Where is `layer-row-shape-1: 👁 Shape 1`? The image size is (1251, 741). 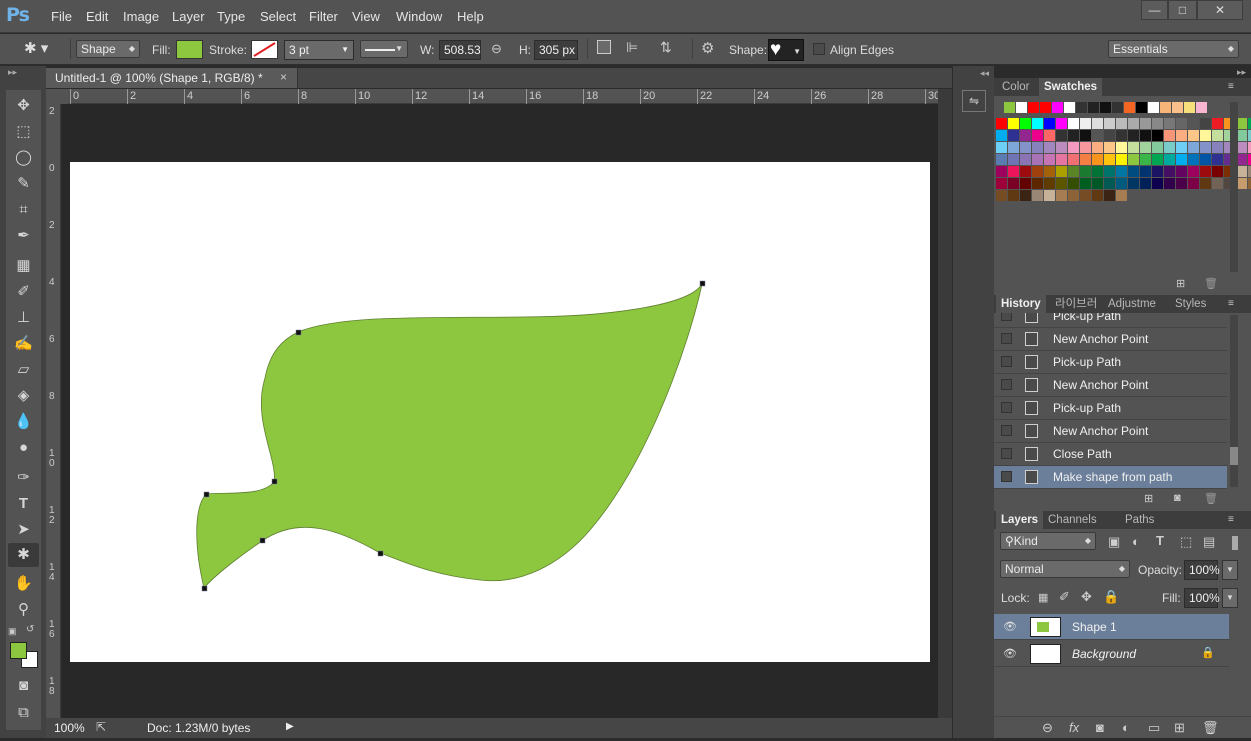 layer-row-shape-1: 👁 Shape 1 is located at coordinates (1111, 627).